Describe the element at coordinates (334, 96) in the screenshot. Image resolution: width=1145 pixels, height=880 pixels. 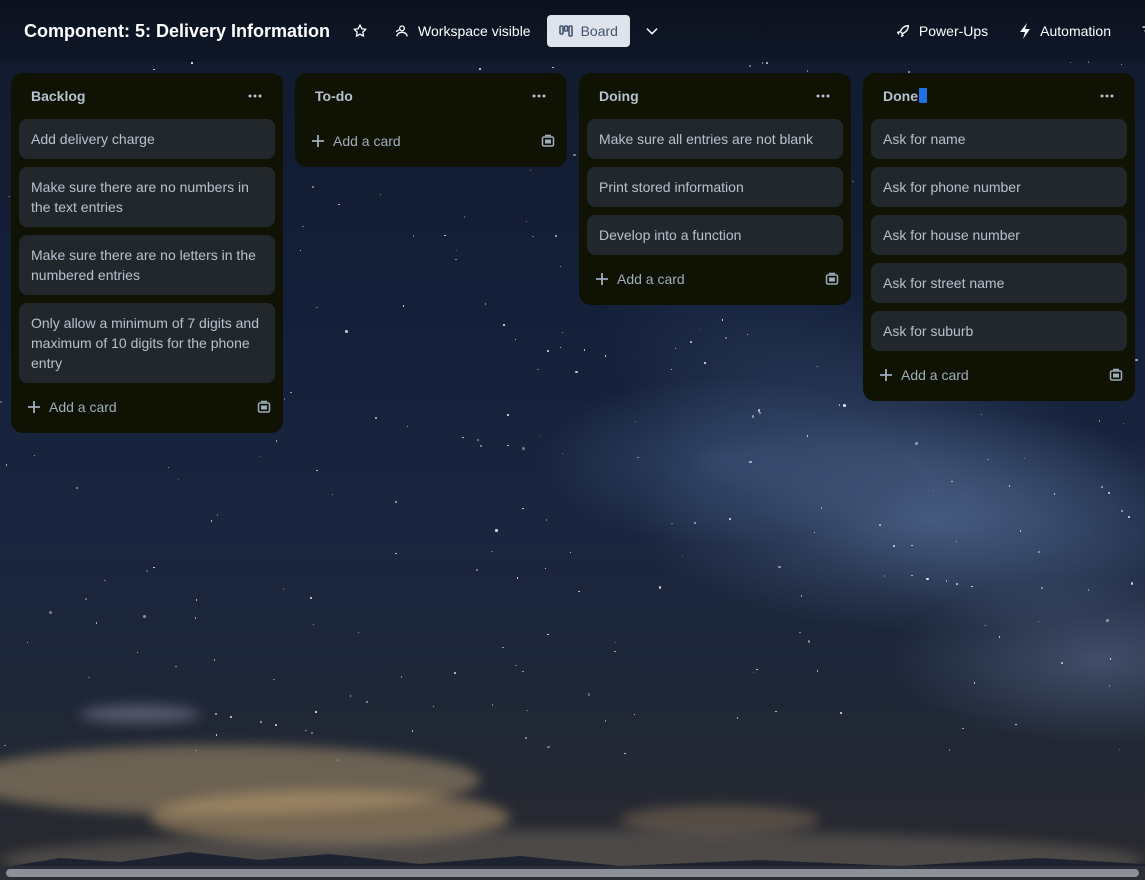
I see `list-title: To-do` at that location.